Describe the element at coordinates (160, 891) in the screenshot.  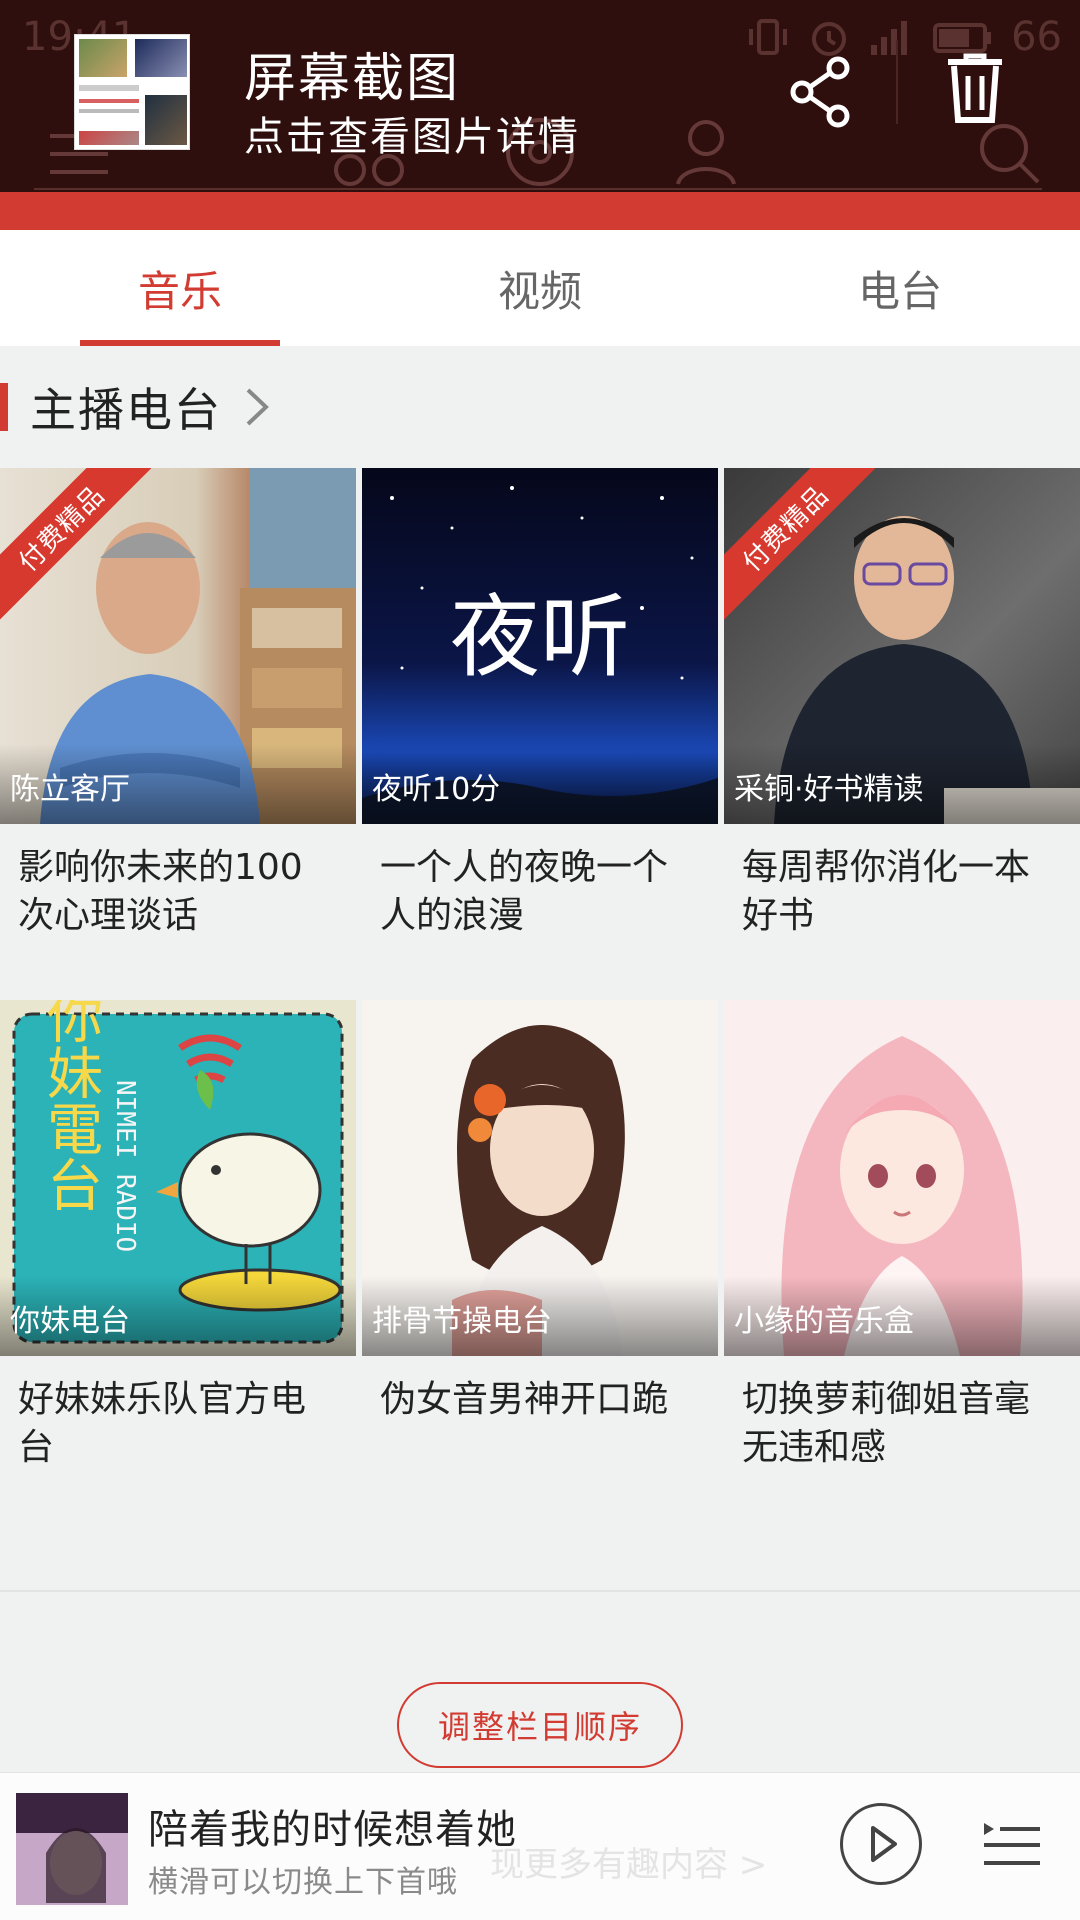
I see `card-title: 影响你未来的100次心理谈话` at that location.